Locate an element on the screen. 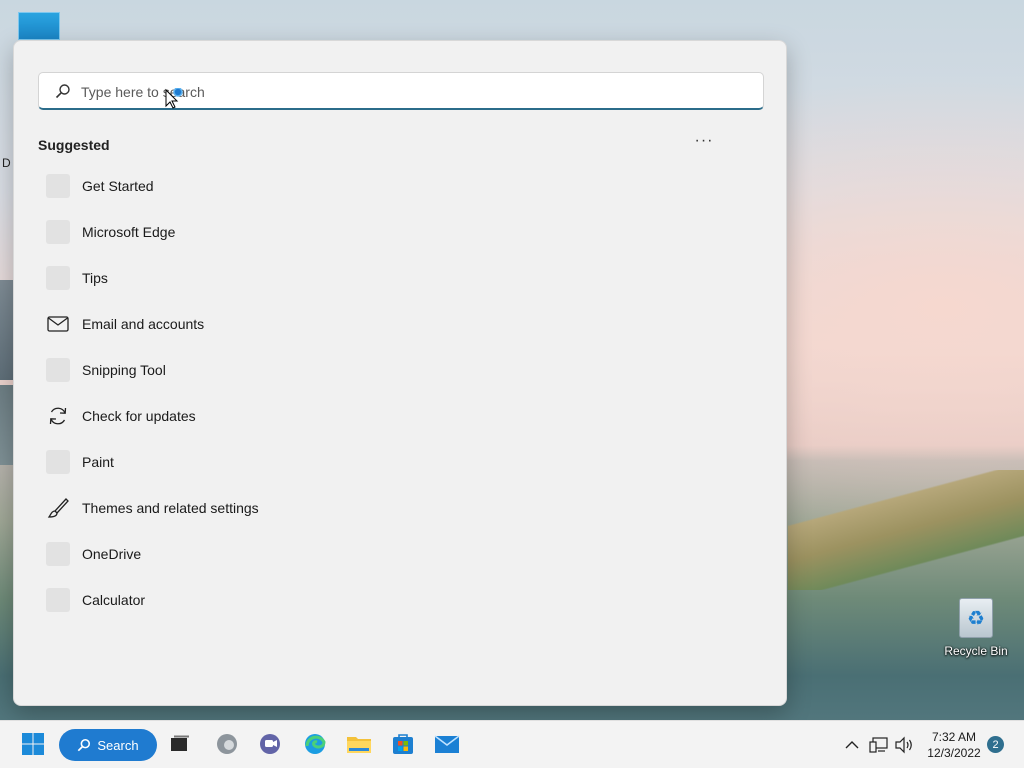  clock-date: 12/3/2022 is located at coordinates (954, 753).